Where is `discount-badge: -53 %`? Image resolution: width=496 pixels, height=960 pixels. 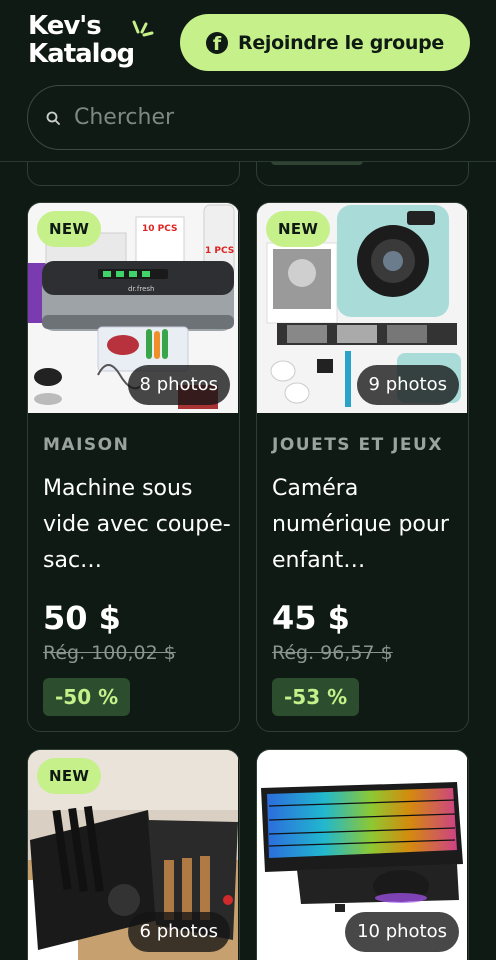 discount-badge: -53 % is located at coordinates (316, 697).